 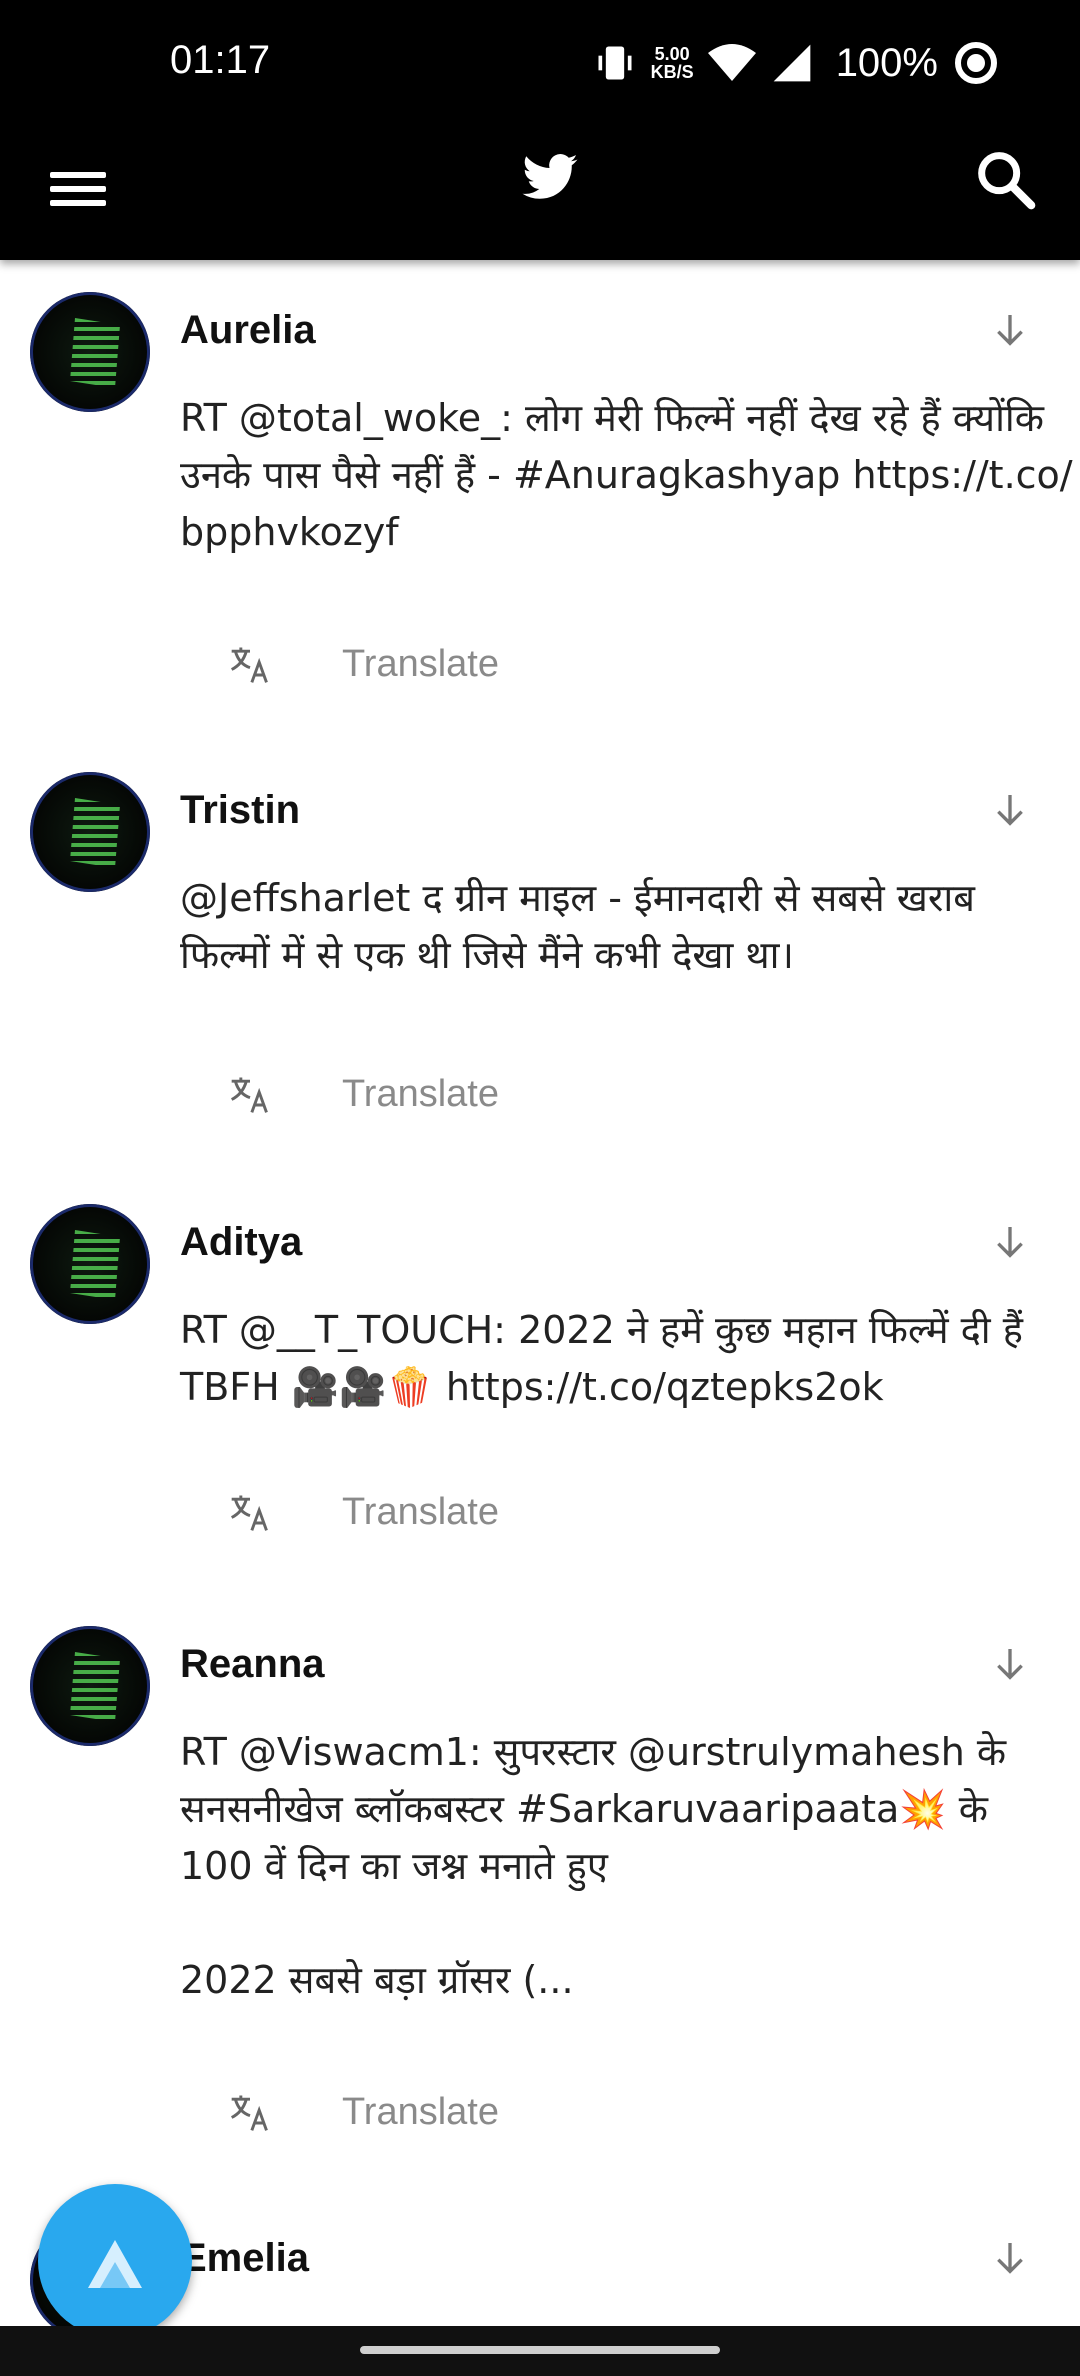 What do you see at coordinates (731, 62) in the screenshot?
I see `wifi-icon` at bounding box center [731, 62].